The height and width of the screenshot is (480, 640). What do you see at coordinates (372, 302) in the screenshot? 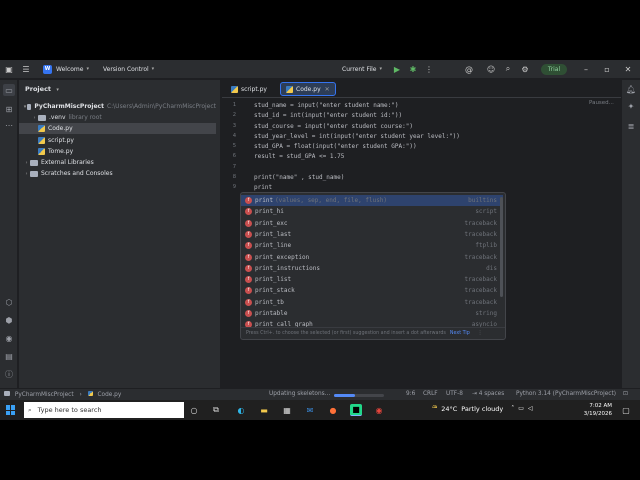
I see `completion-item: f print_tb traceback` at bounding box center [372, 302].